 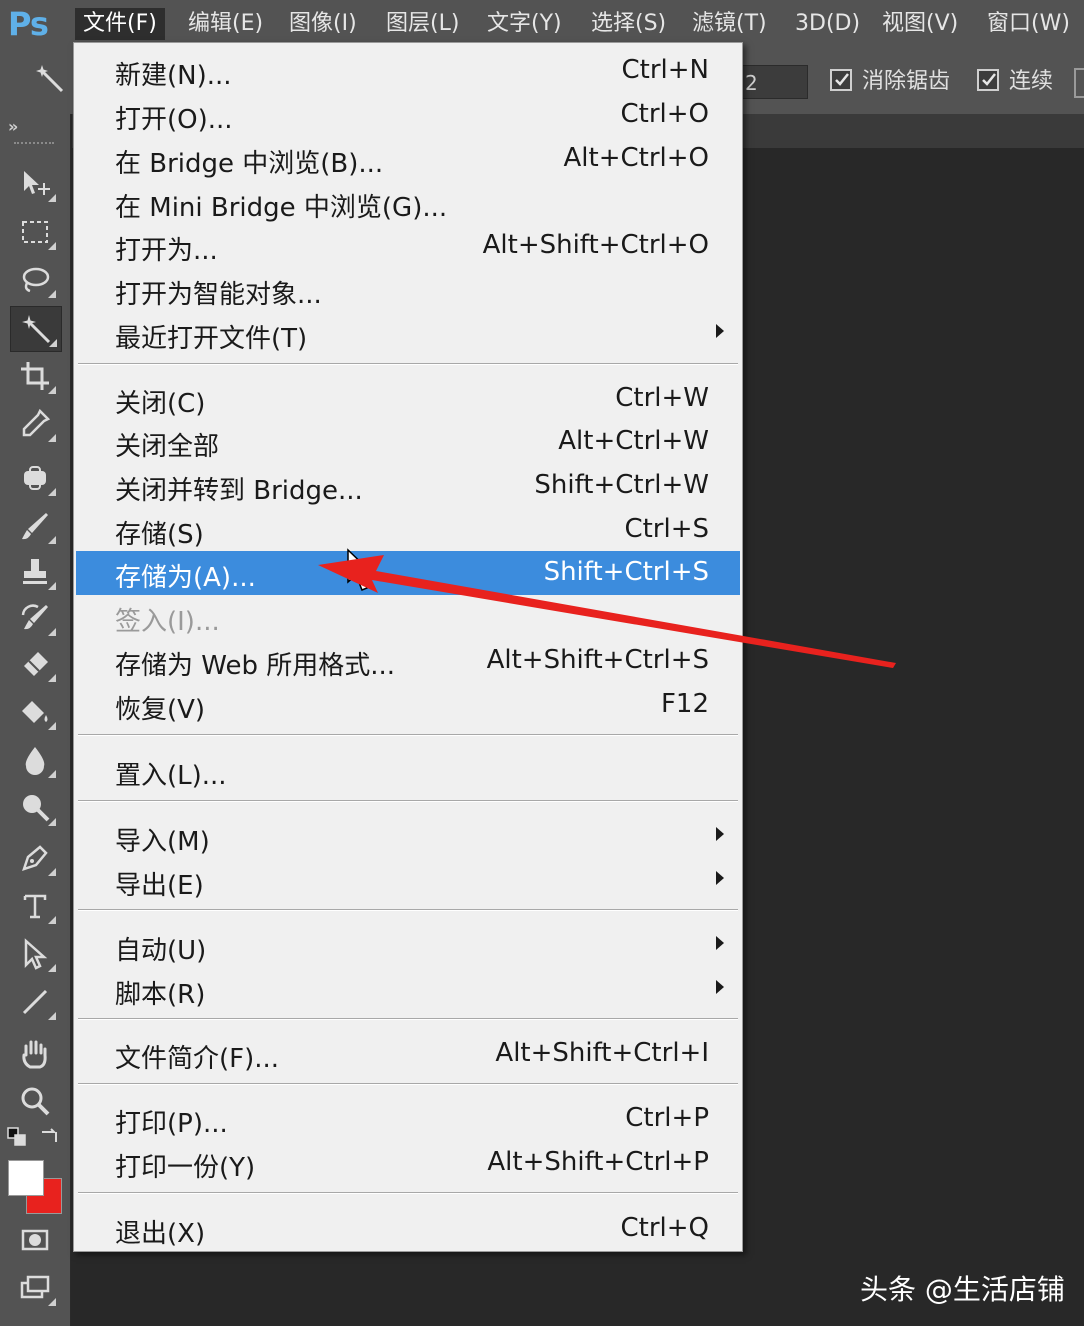 What do you see at coordinates (602, 1053) in the screenshot?
I see `menu-item-shortcut: Alt+Shift+Ctrl+I` at bounding box center [602, 1053].